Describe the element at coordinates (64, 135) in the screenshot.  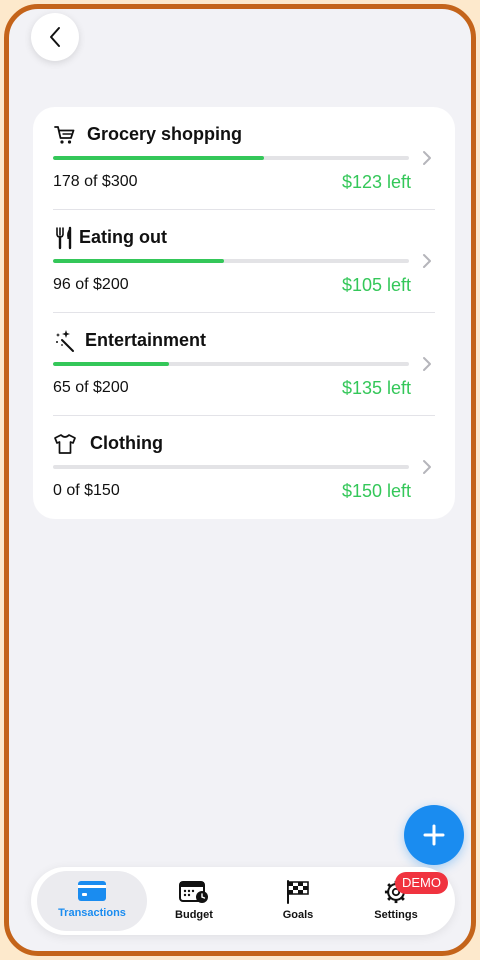
I see `cart-icon` at that location.